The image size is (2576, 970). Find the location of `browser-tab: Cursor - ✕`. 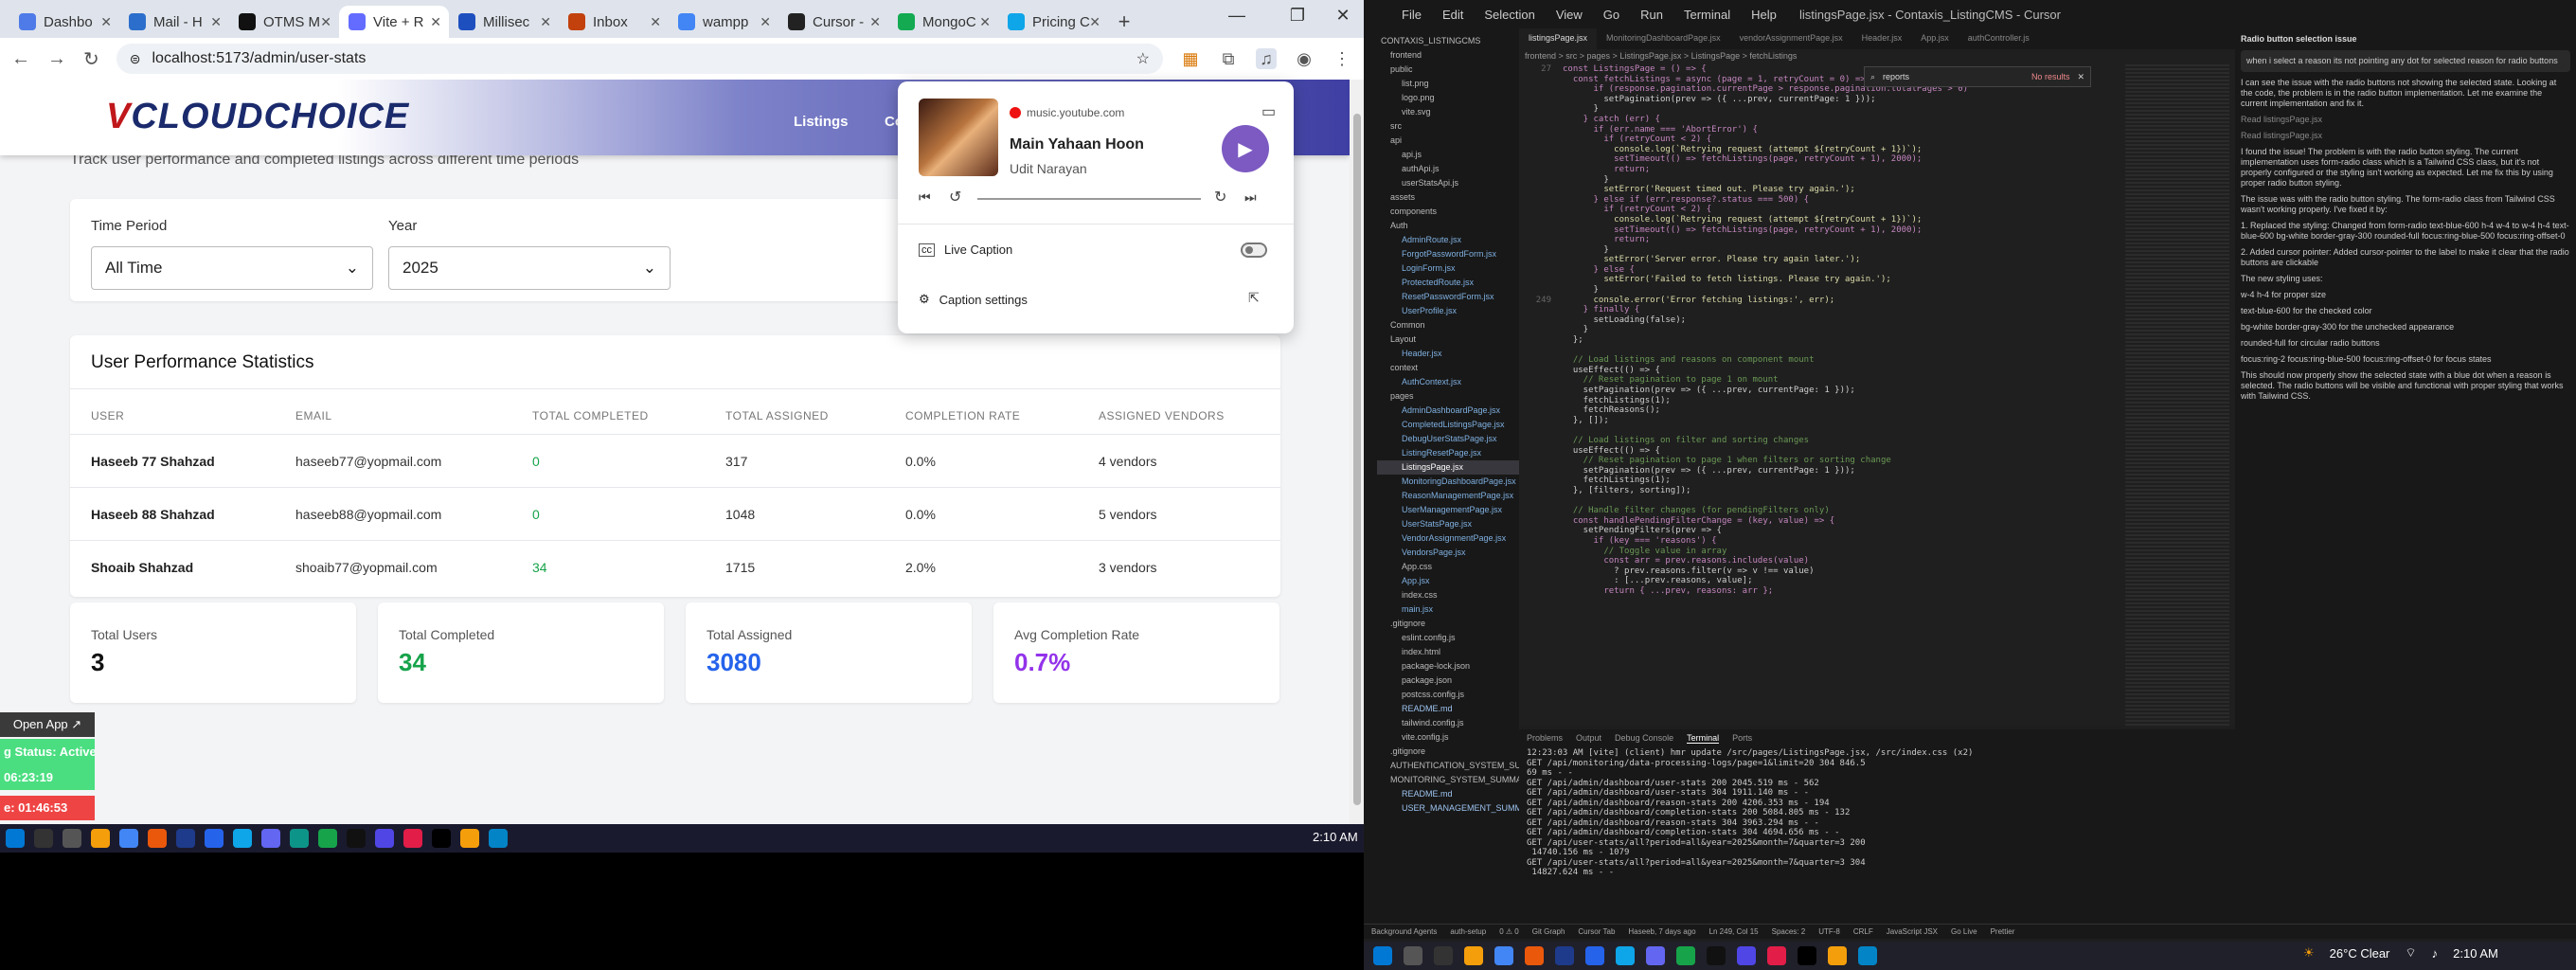

browser-tab: Cursor - ✕ is located at coordinates (833, 22).